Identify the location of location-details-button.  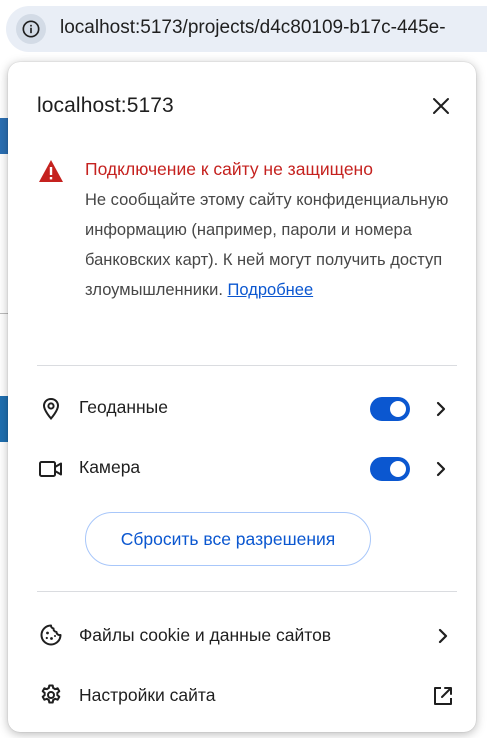
(441, 409).